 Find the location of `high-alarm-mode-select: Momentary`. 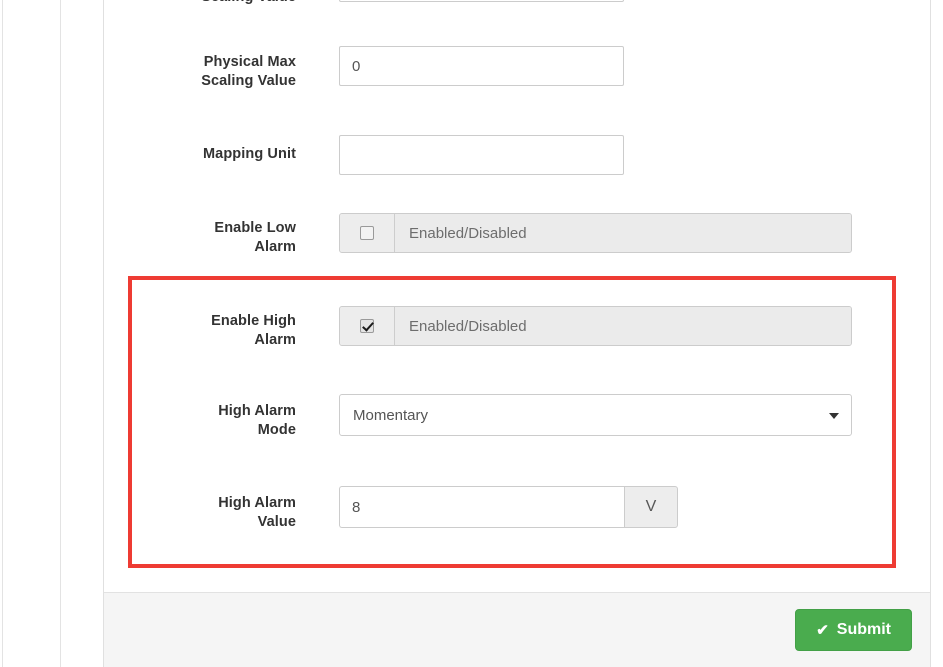

high-alarm-mode-select: Momentary is located at coordinates (595, 415).